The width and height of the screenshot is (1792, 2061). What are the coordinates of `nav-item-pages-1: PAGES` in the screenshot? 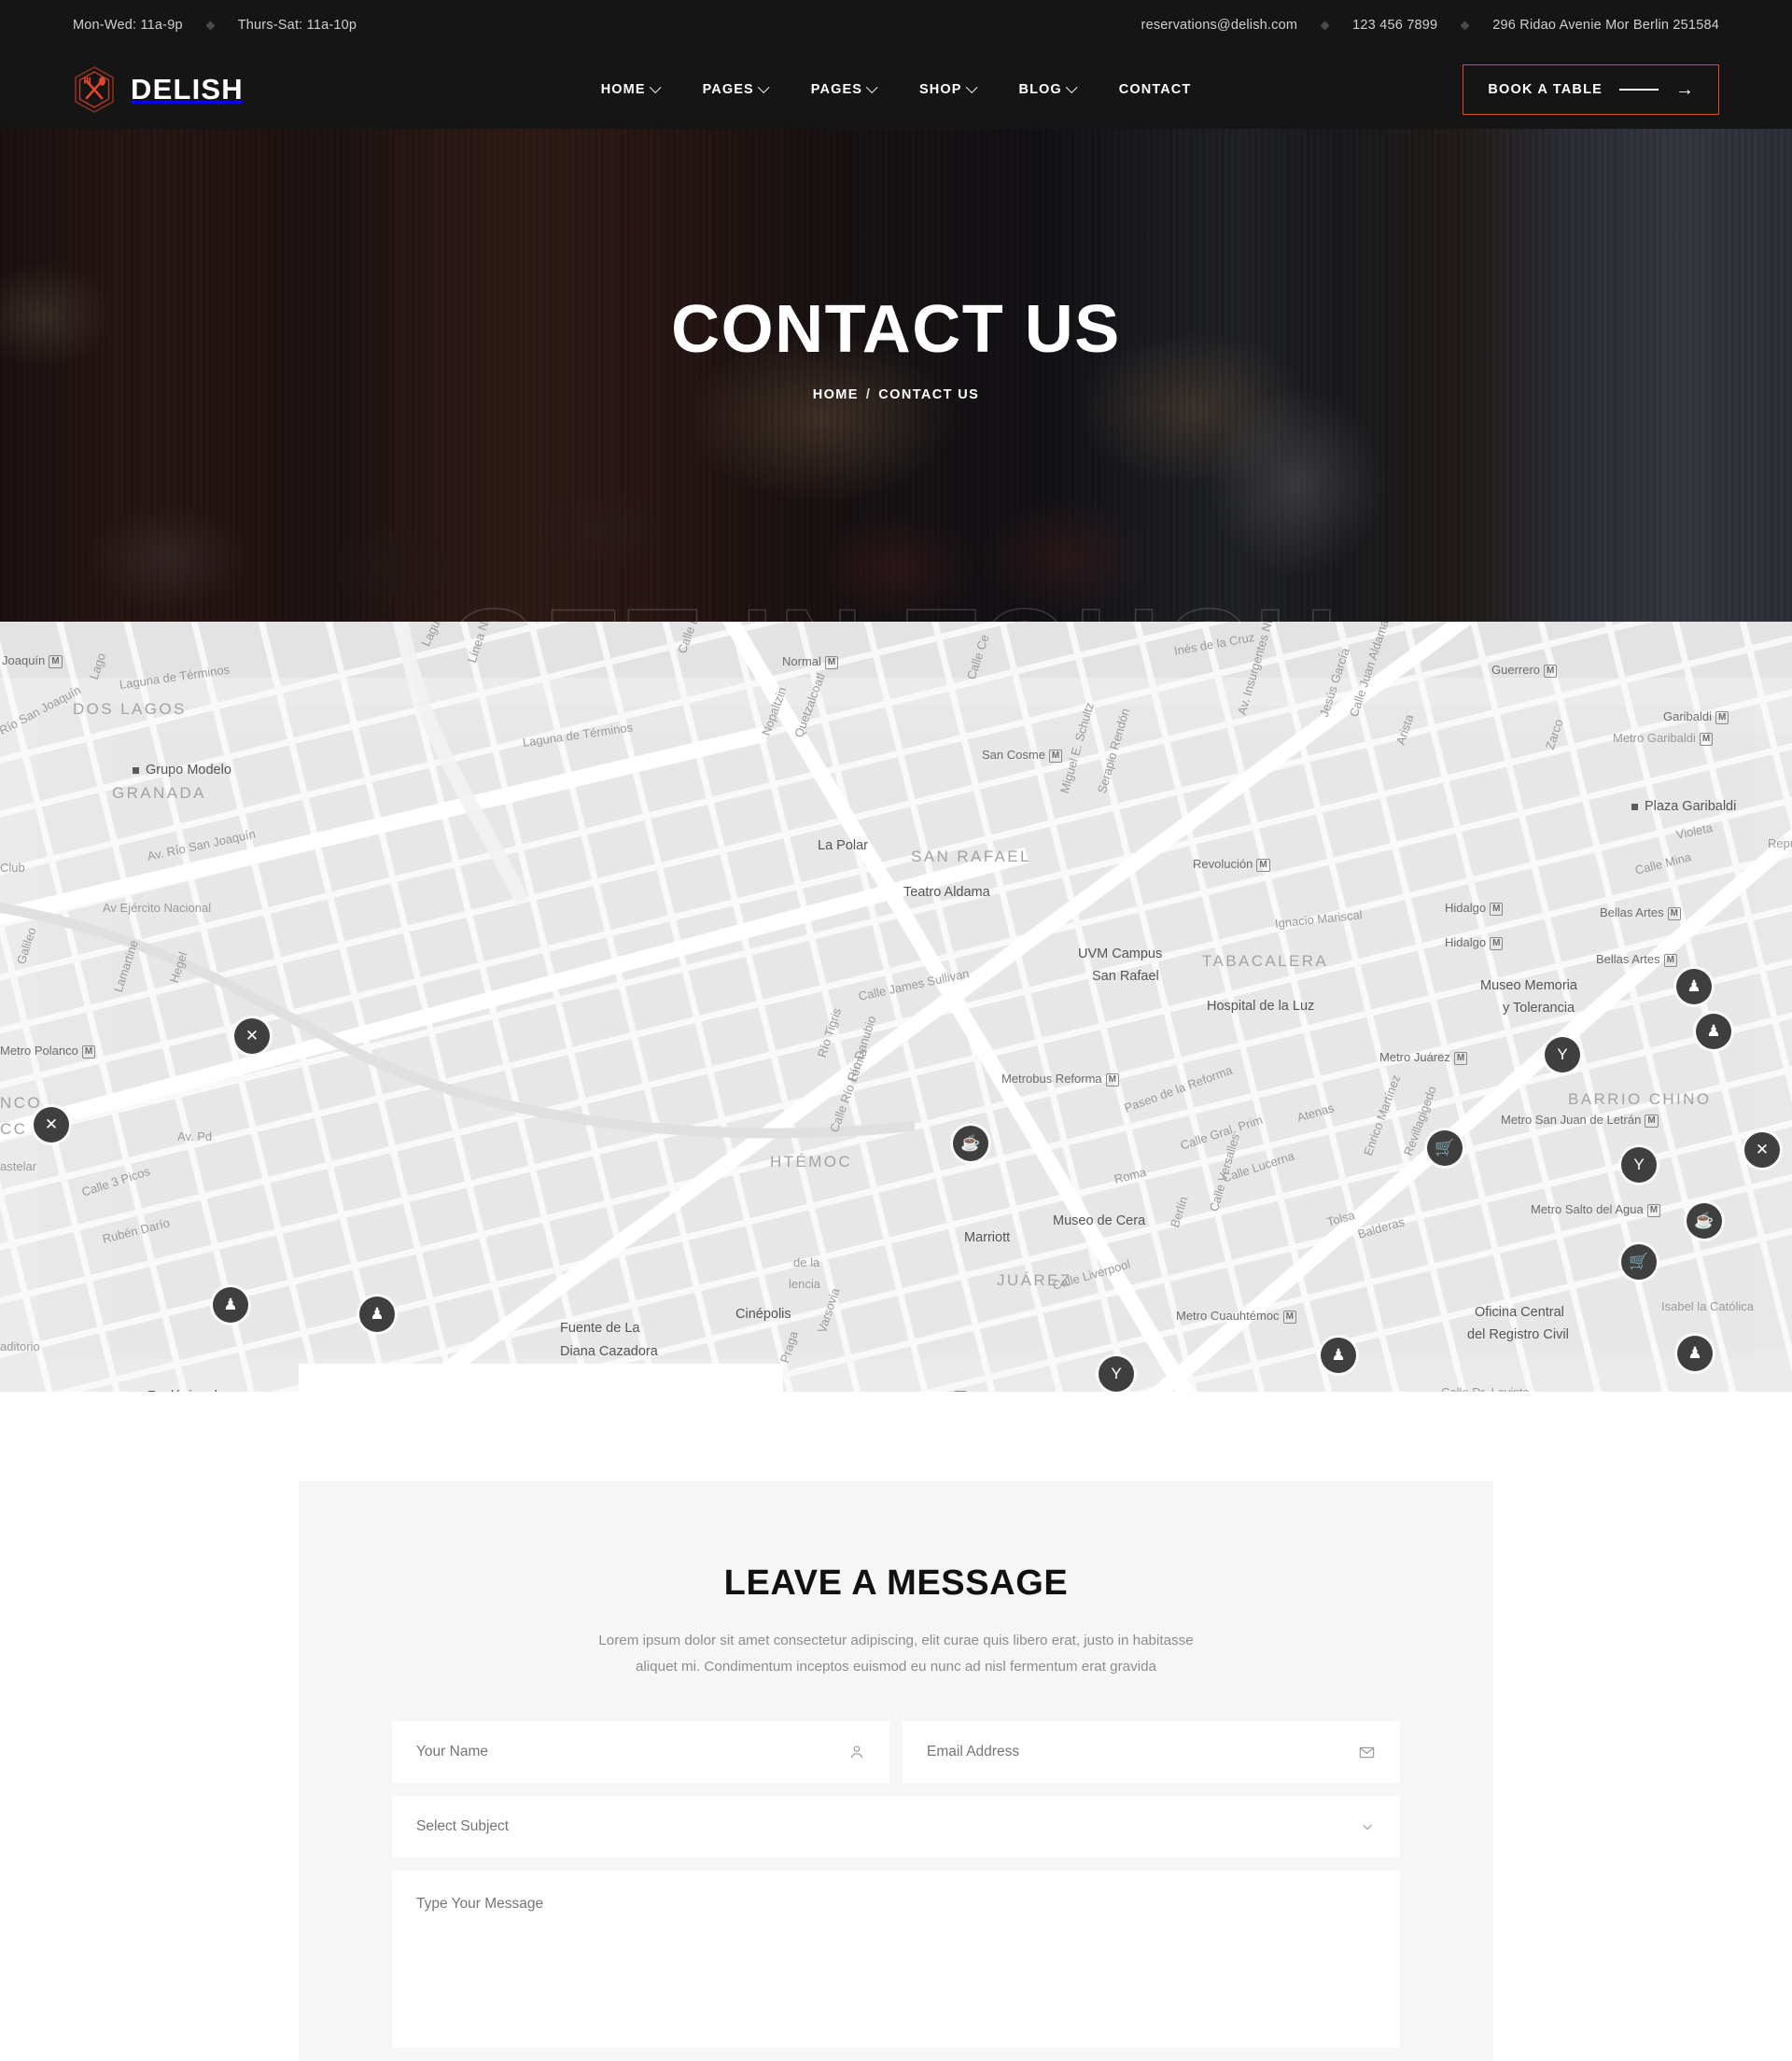 It's located at (735, 89).